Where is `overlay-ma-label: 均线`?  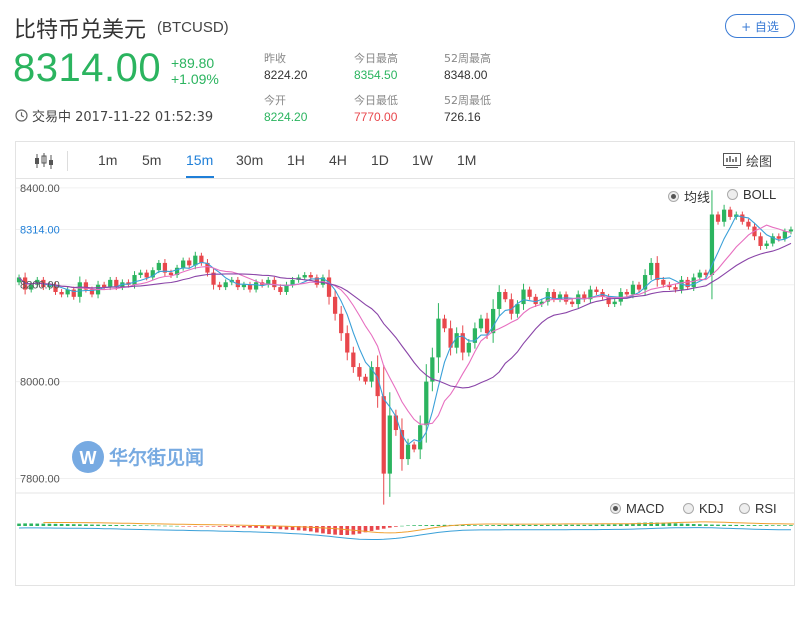
overlay-ma-label: 均线 is located at coordinates (697, 197).